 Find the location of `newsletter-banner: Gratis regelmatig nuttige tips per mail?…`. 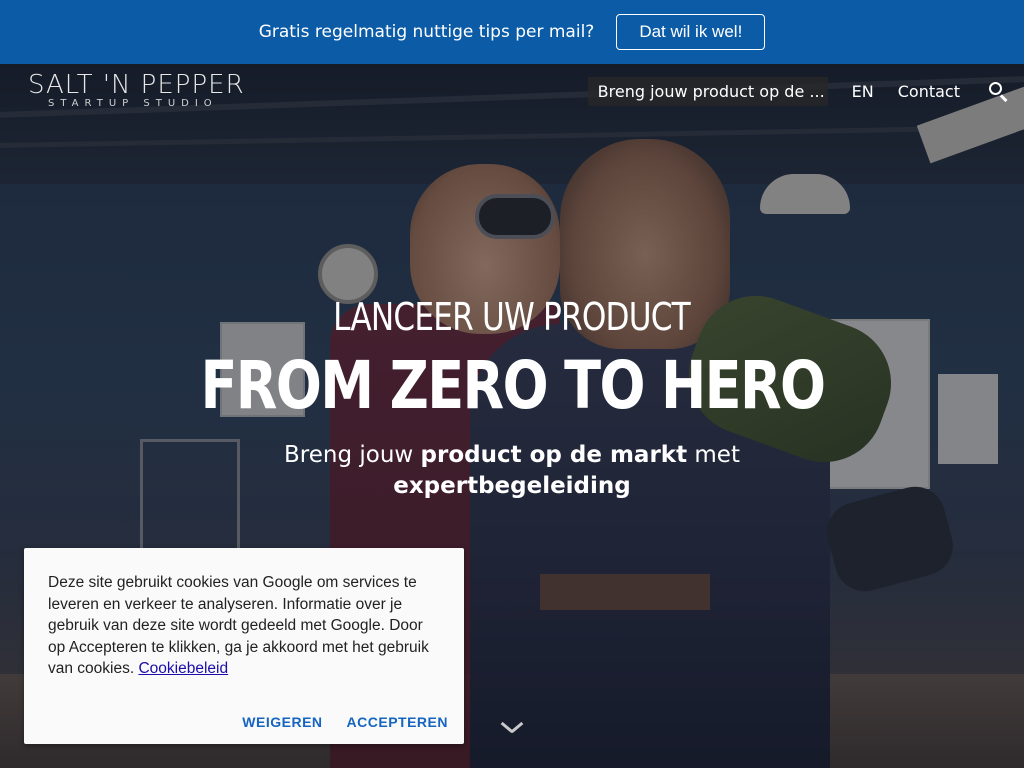

newsletter-banner: Gratis regelmatig nuttige tips per mail?… is located at coordinates (512, 32).